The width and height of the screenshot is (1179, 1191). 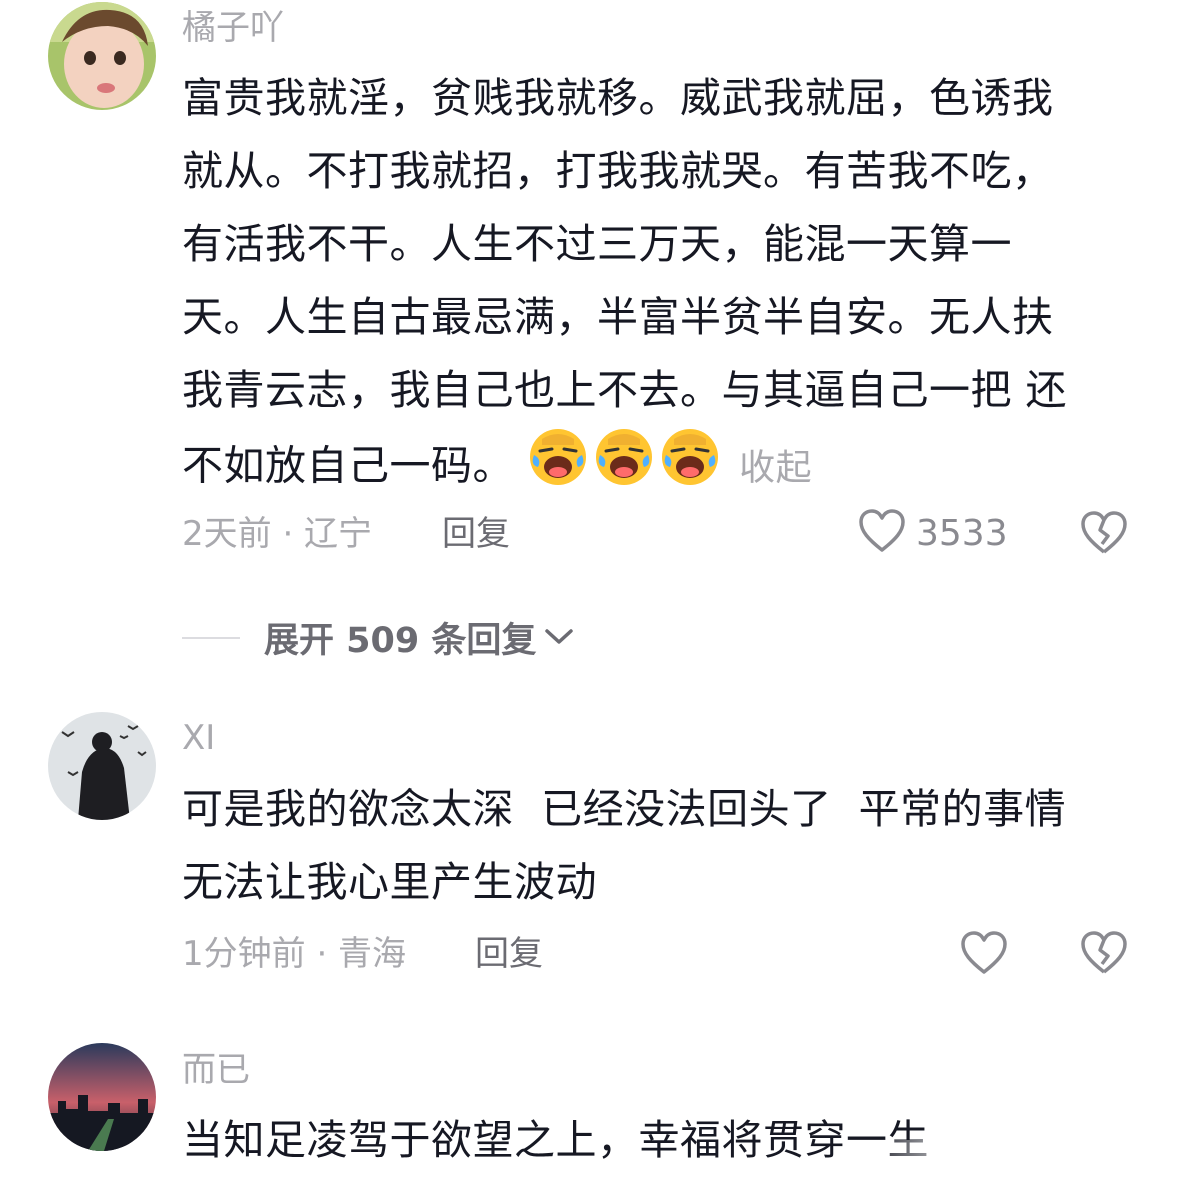 I want to click on like-button, so click(x=989, y=955).